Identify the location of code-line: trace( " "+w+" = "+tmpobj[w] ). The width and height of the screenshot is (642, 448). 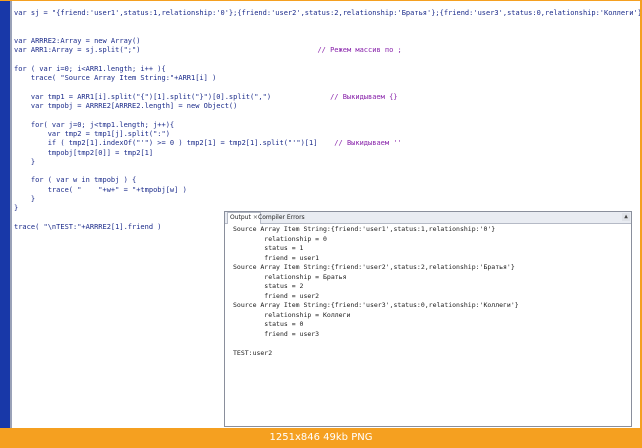
(100, 189).